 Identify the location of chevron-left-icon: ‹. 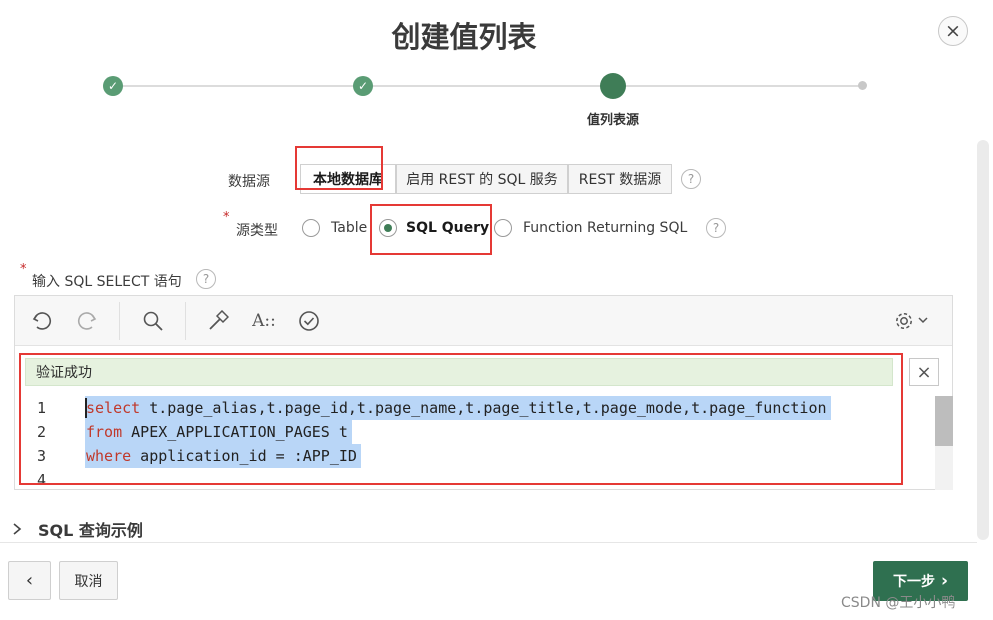
(29, 580).